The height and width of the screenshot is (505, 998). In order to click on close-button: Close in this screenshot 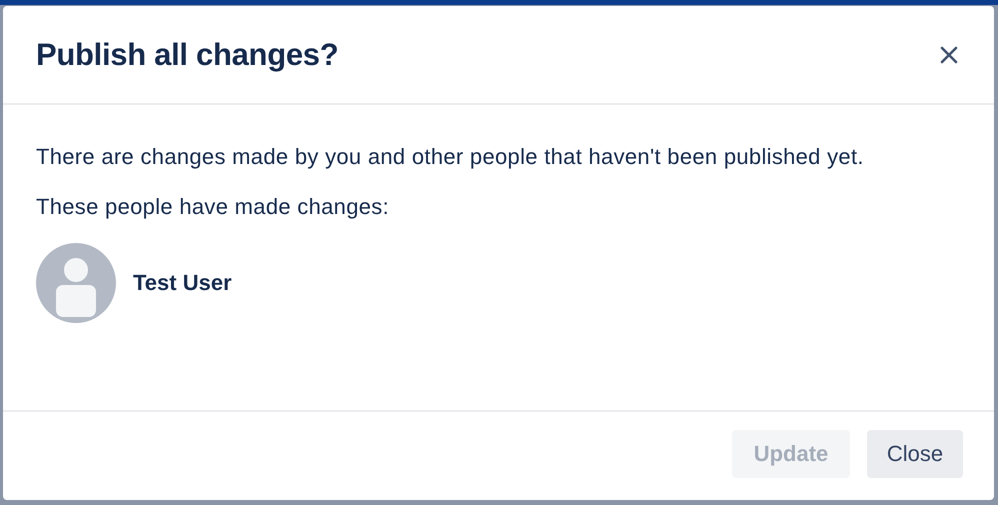, I will do `click(915, 454)`.